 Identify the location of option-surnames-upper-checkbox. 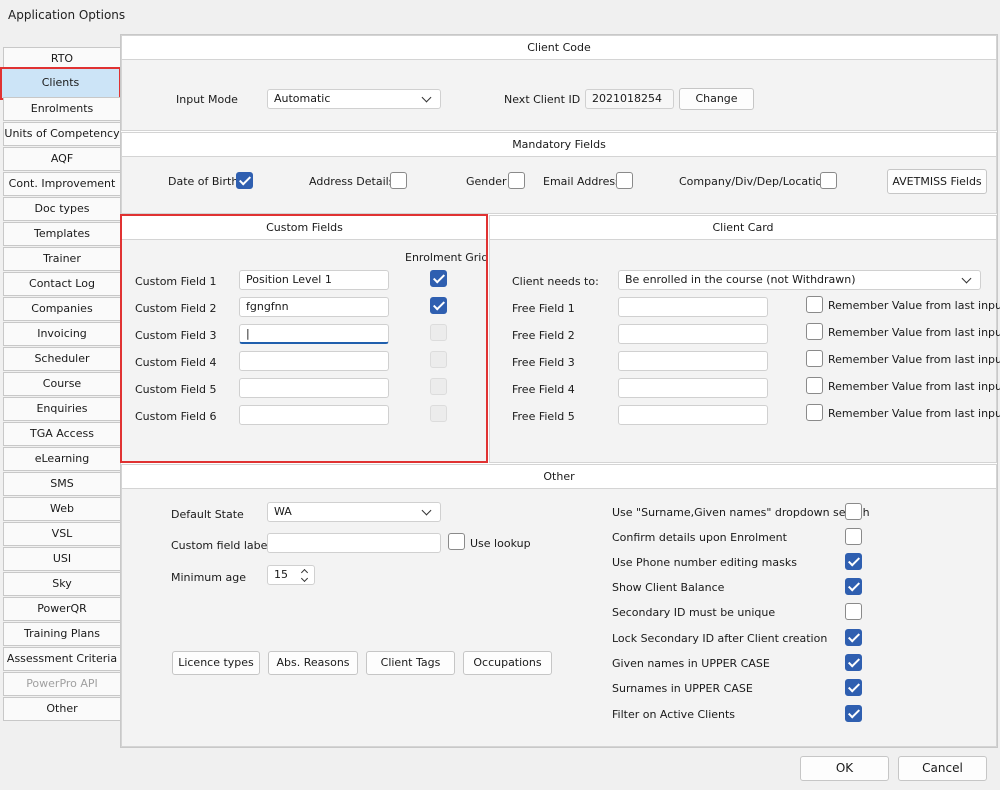
(853, 687).